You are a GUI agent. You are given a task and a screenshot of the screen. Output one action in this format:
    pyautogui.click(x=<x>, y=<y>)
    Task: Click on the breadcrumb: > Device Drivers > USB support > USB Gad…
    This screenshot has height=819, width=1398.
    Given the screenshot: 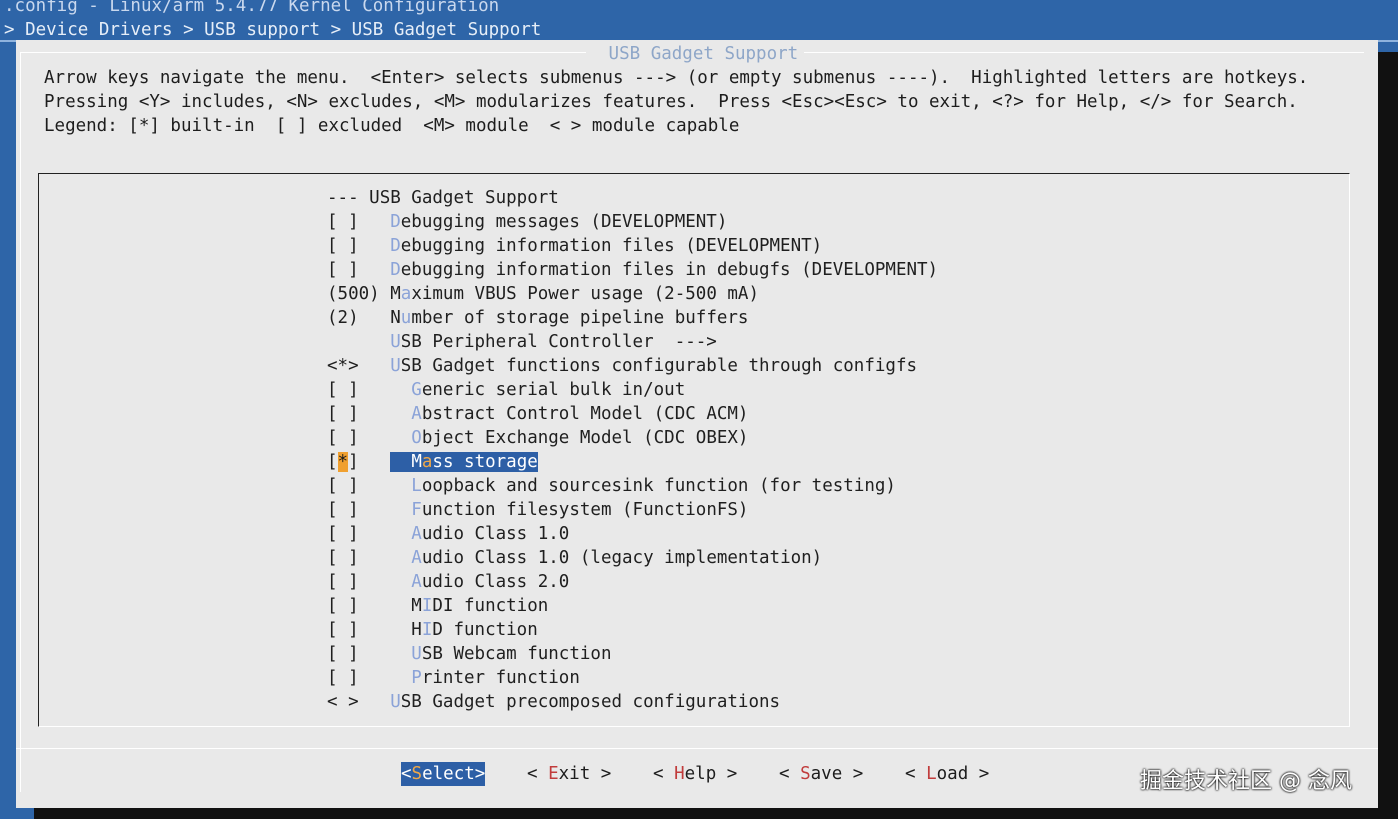 What is the action you would take?
    pyautogui.click(x=273, y=30)
    